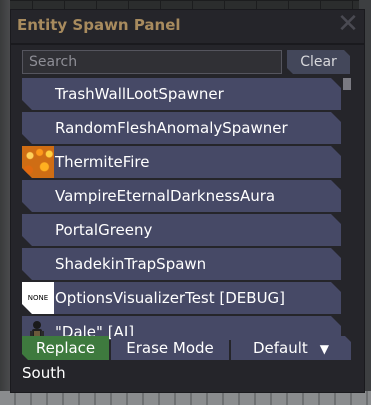 This screenshot has width=371, height=405. What do you see at coordinates (139, 94) in the screenshot?
I see `list-item-label: TrashWallLootSpawner` at bounding box center [139, 94].